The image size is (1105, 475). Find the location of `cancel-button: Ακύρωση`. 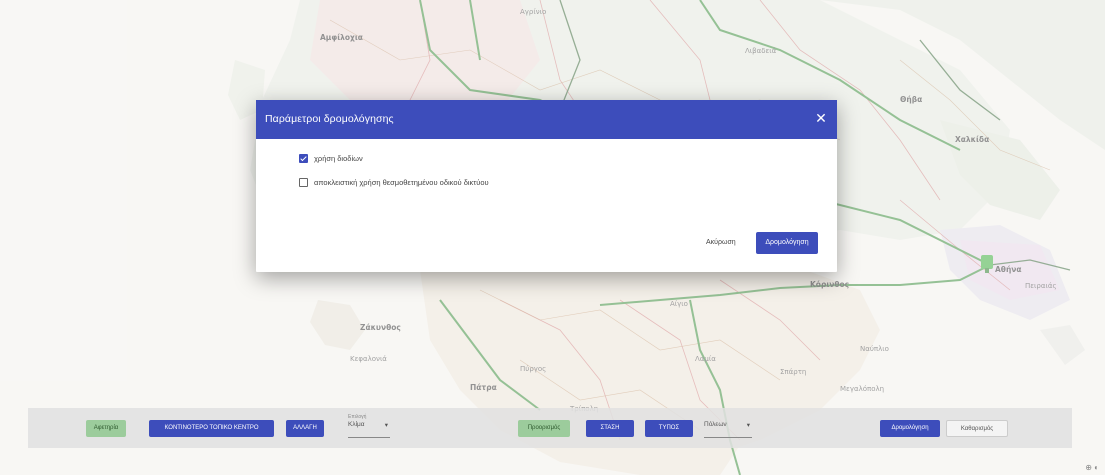

cancel-button: Ακύρωση is located at coordinates (721, 243).